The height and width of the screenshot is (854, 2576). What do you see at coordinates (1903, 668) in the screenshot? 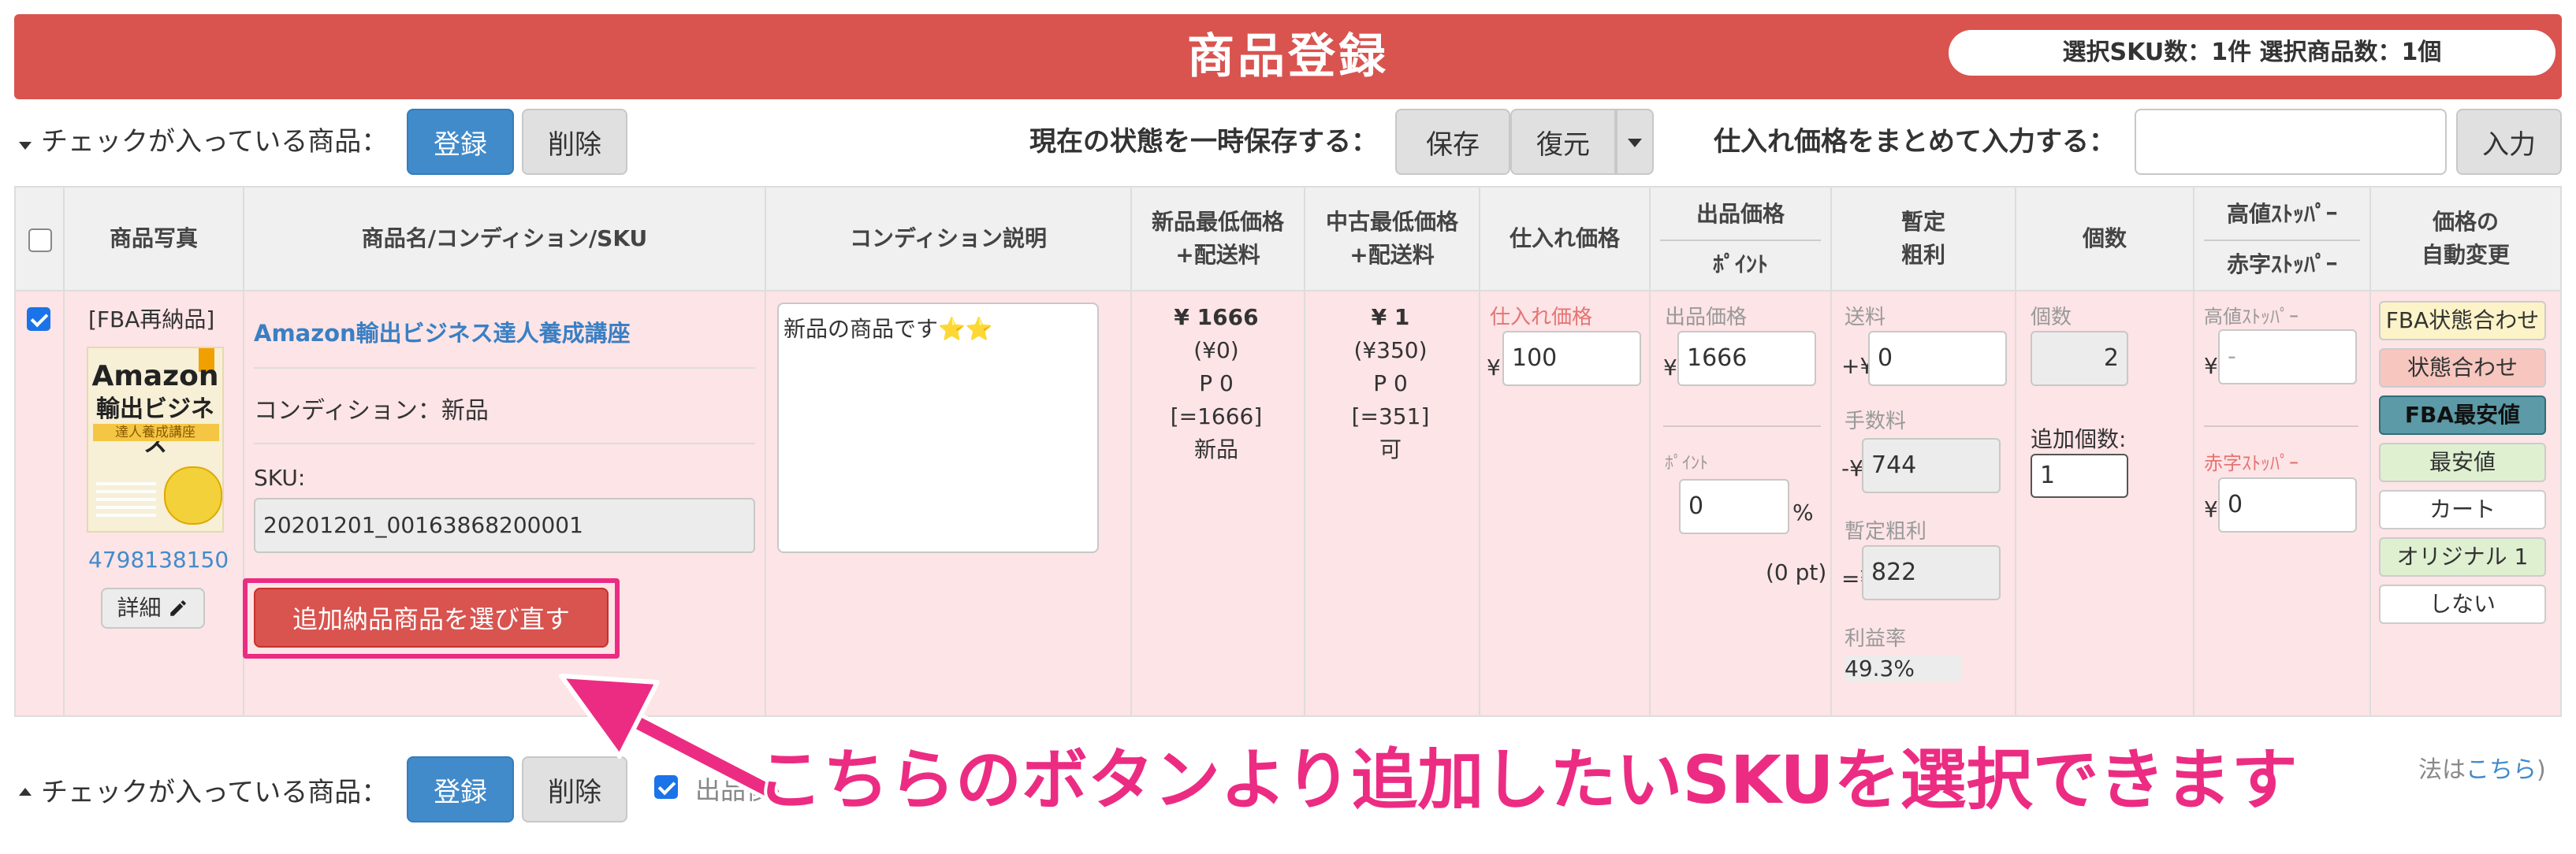
I see `profit-rate-value: 49.3%` at bounding box center [1903, 668].